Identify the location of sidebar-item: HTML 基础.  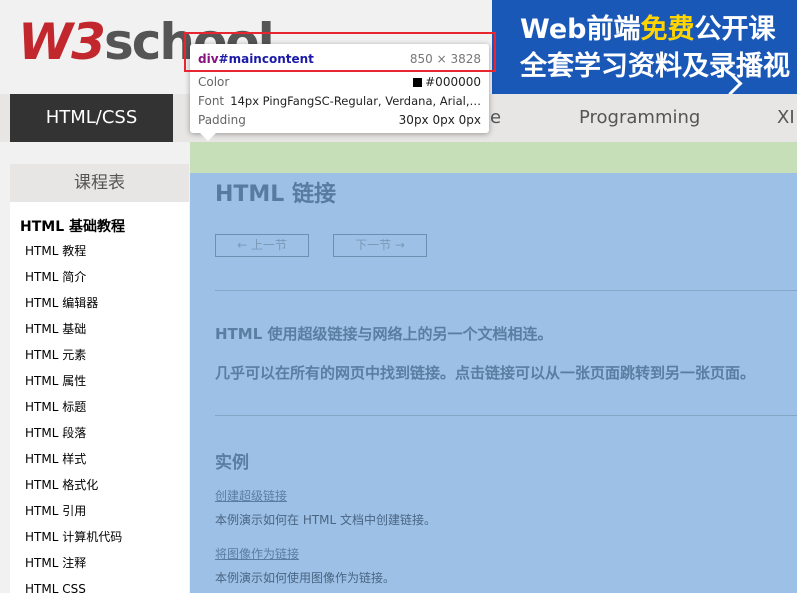
(99, 329).